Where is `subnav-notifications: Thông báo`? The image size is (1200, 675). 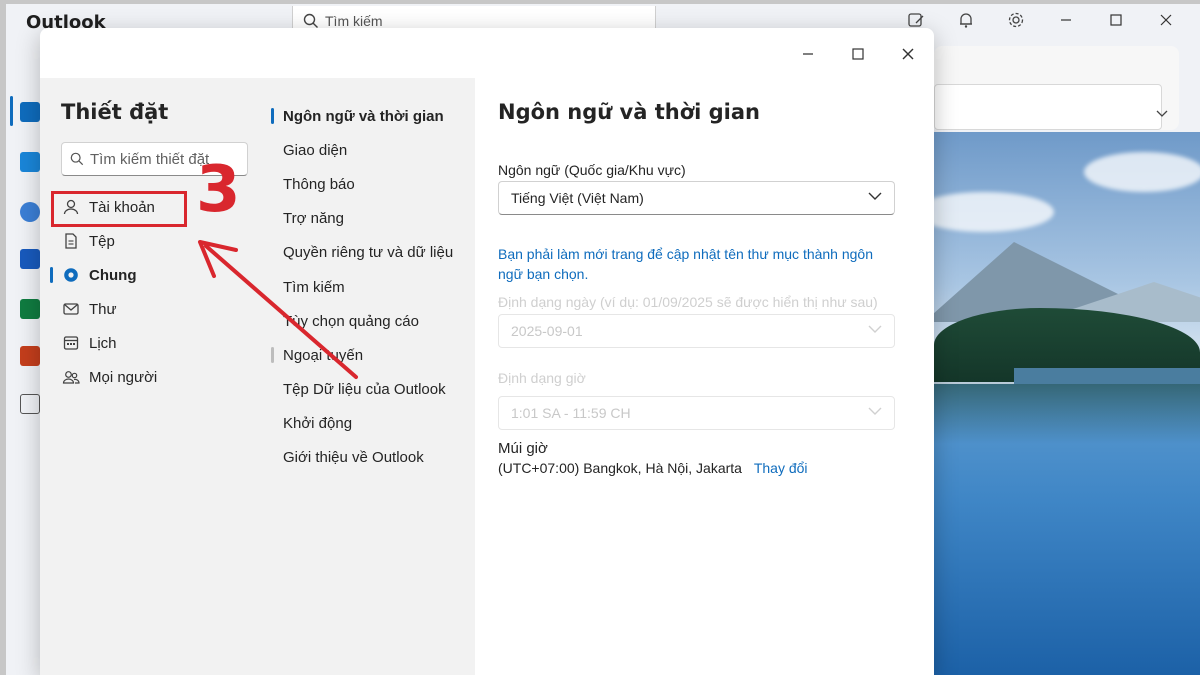 subnav-notifications: Thông báo is located at coordinates (319, 184).